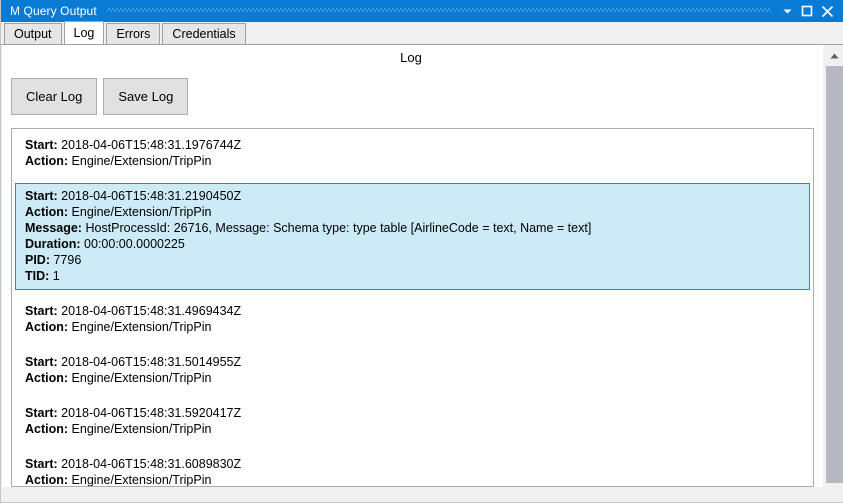  Describe the element at coordinates (204, 33) in the screenshot. I see `tab-credentials: Credentials` at that location.